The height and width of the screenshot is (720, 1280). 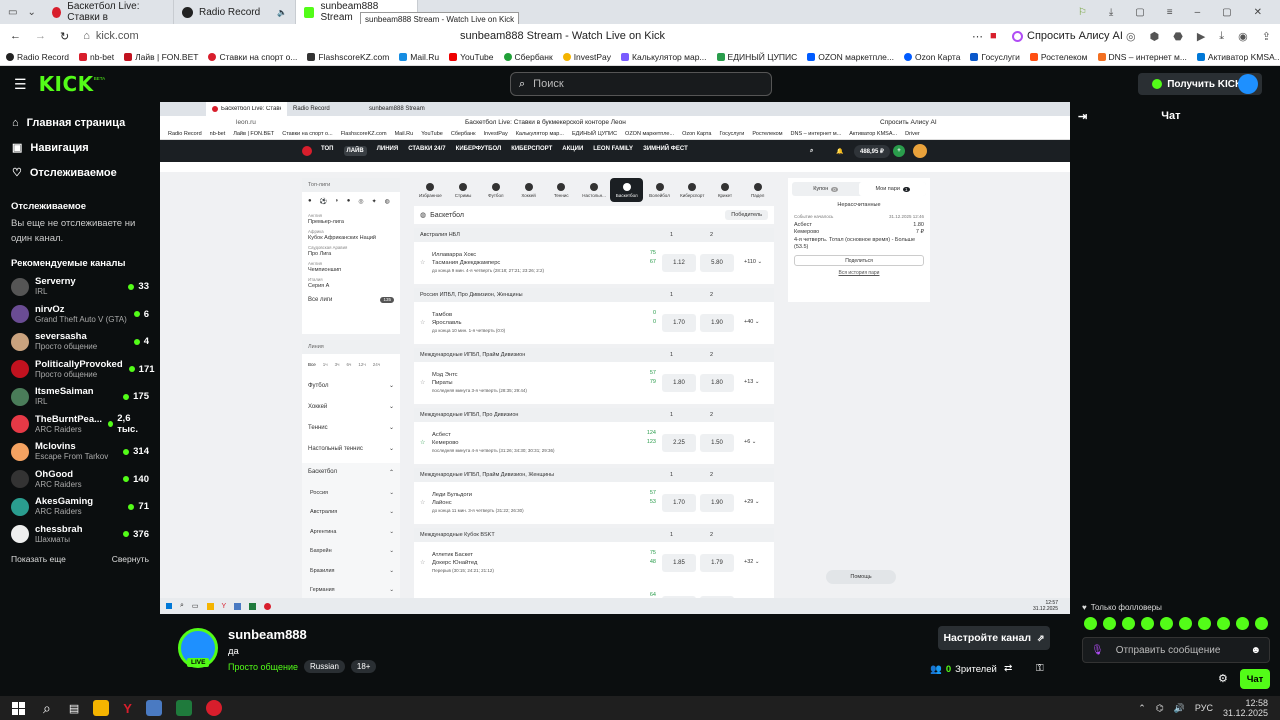 I want to click on more-markets-button: +6 ⌄, so click(x=750, y=442).